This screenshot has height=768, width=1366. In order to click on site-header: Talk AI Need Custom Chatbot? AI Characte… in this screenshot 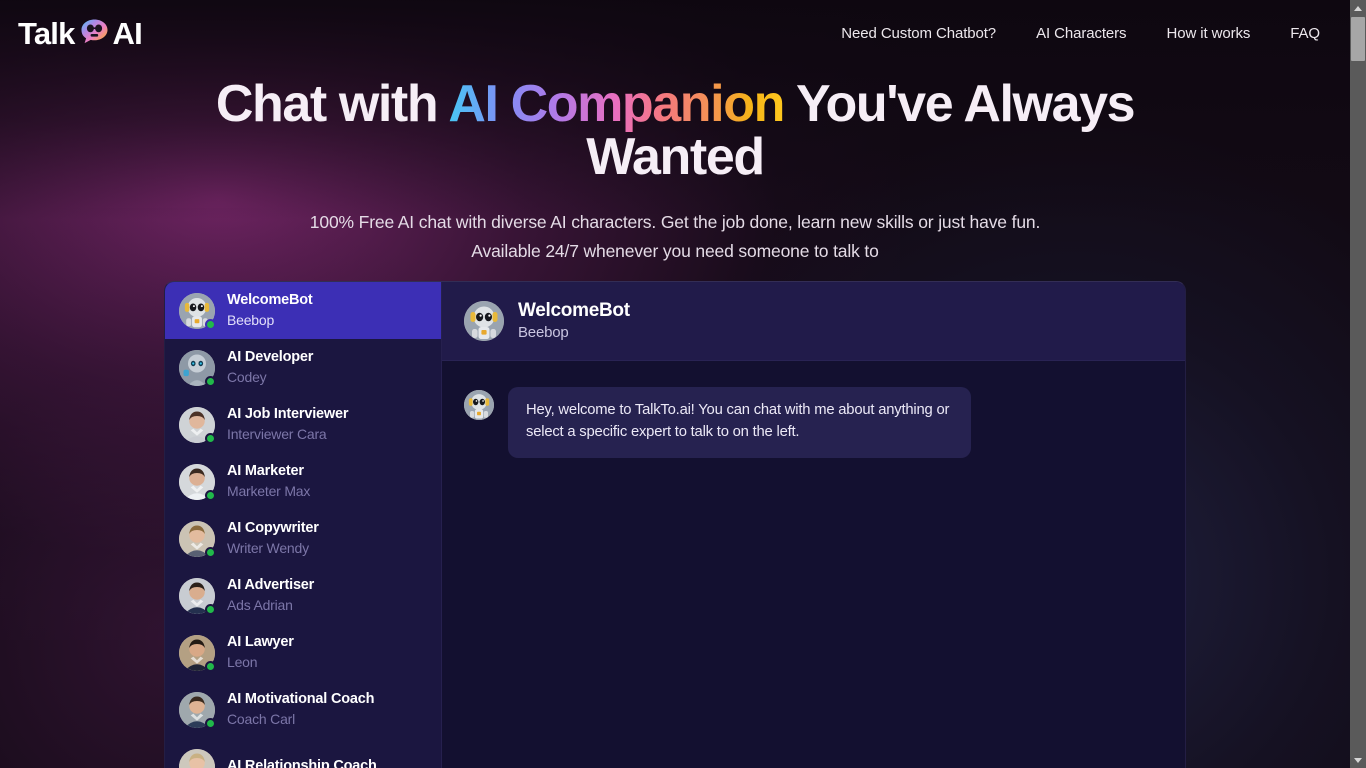, I will do `click(675, 33)`.